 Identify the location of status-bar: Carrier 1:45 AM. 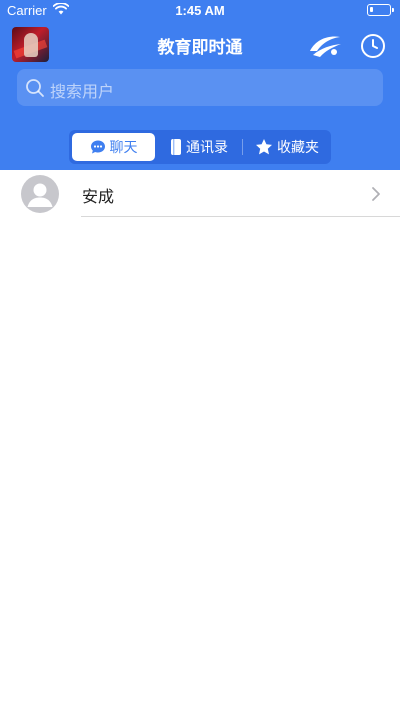
(200, 11).